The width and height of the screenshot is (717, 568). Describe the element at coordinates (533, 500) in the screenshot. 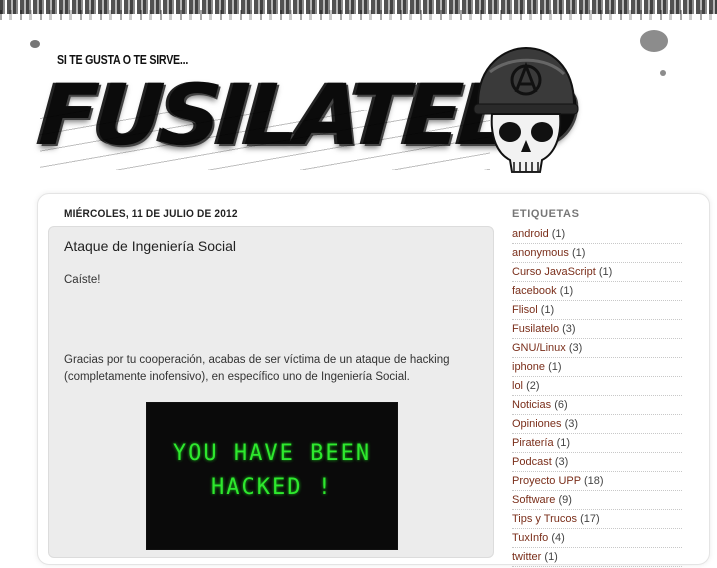

I see `label-link: Software` at that location.